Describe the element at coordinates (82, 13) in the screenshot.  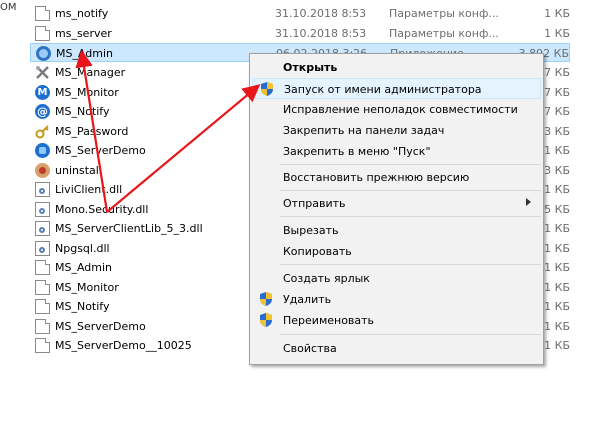
I see `file-name: ms_notify` at that location.